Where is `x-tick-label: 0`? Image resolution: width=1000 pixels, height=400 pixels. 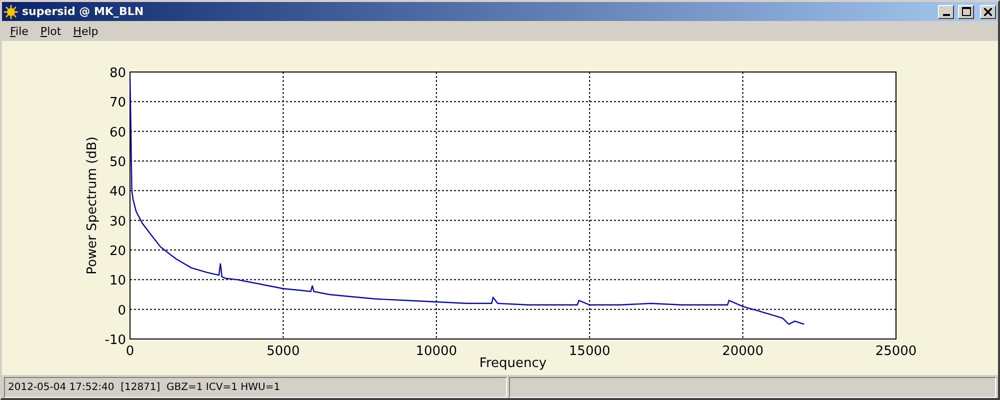 x-tick-label: 0 is located at coordinates (130, 351).